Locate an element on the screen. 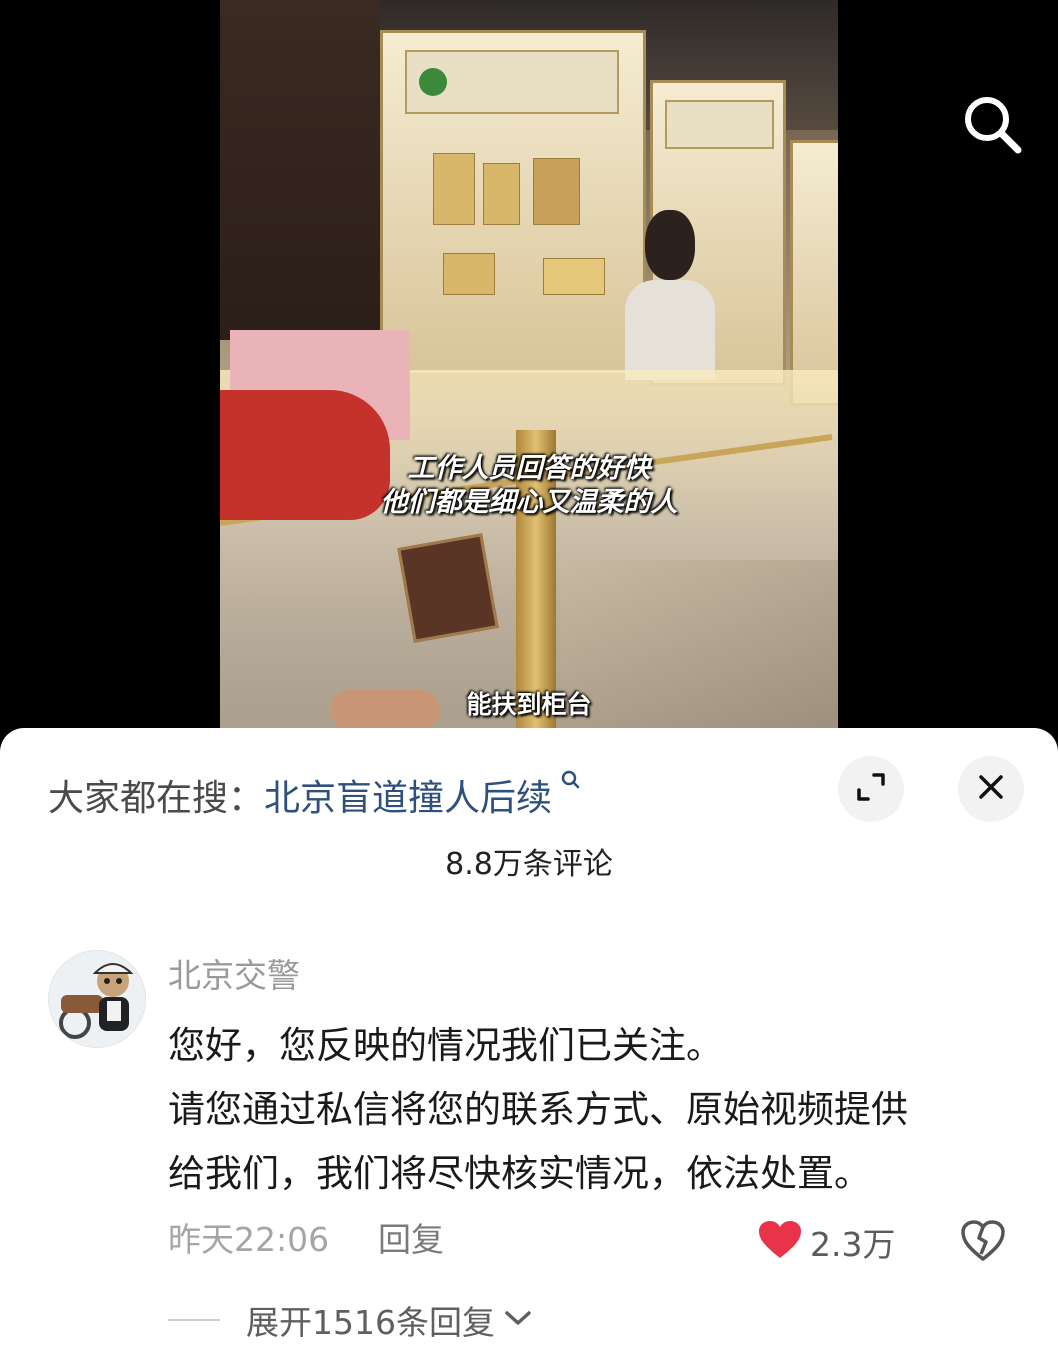  display-shelf is located at coordinates (814, 273).